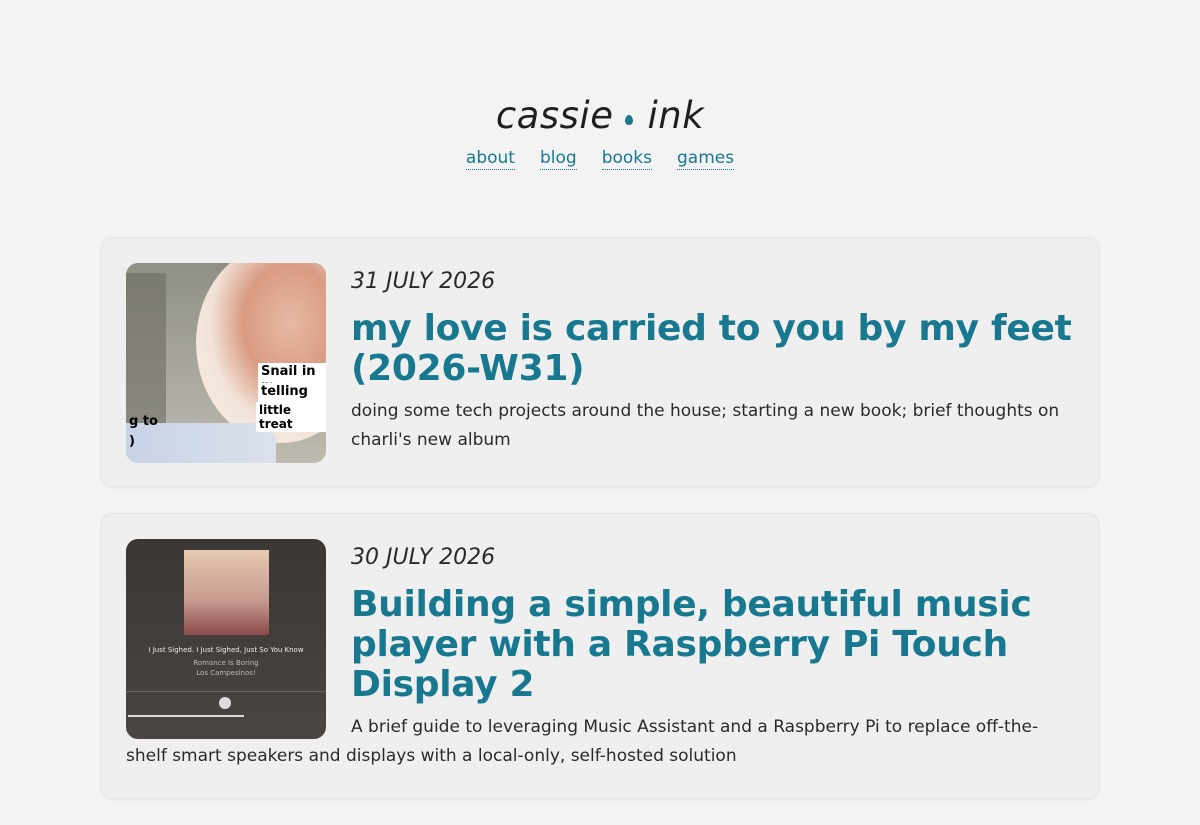 The width and height of the screenshot is (1200, 825). What do you see at coordinates (226, 663) in the screenshot?
I see `thumb-album-title: Romance Is Boring` at bounding box center [226, 663].